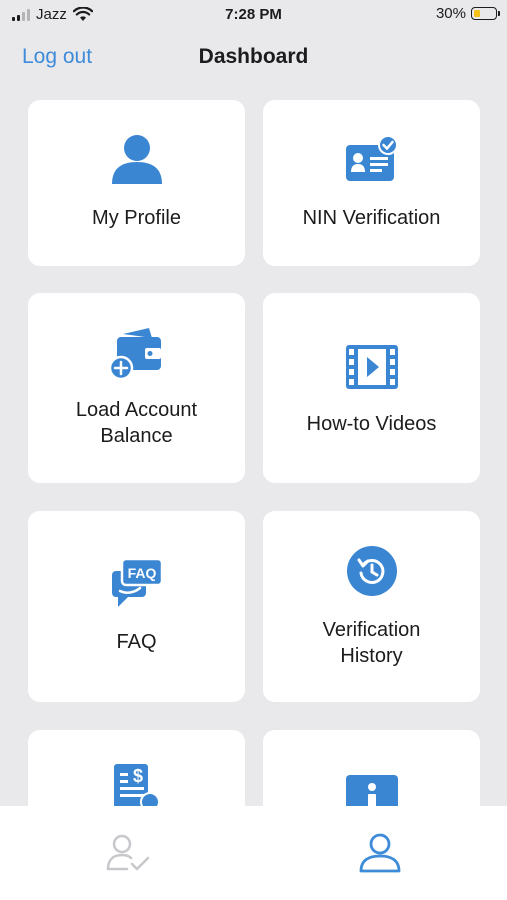 The height and width of the screenshot is (900, 507). I want to click on history-icon, so click(371, 571).